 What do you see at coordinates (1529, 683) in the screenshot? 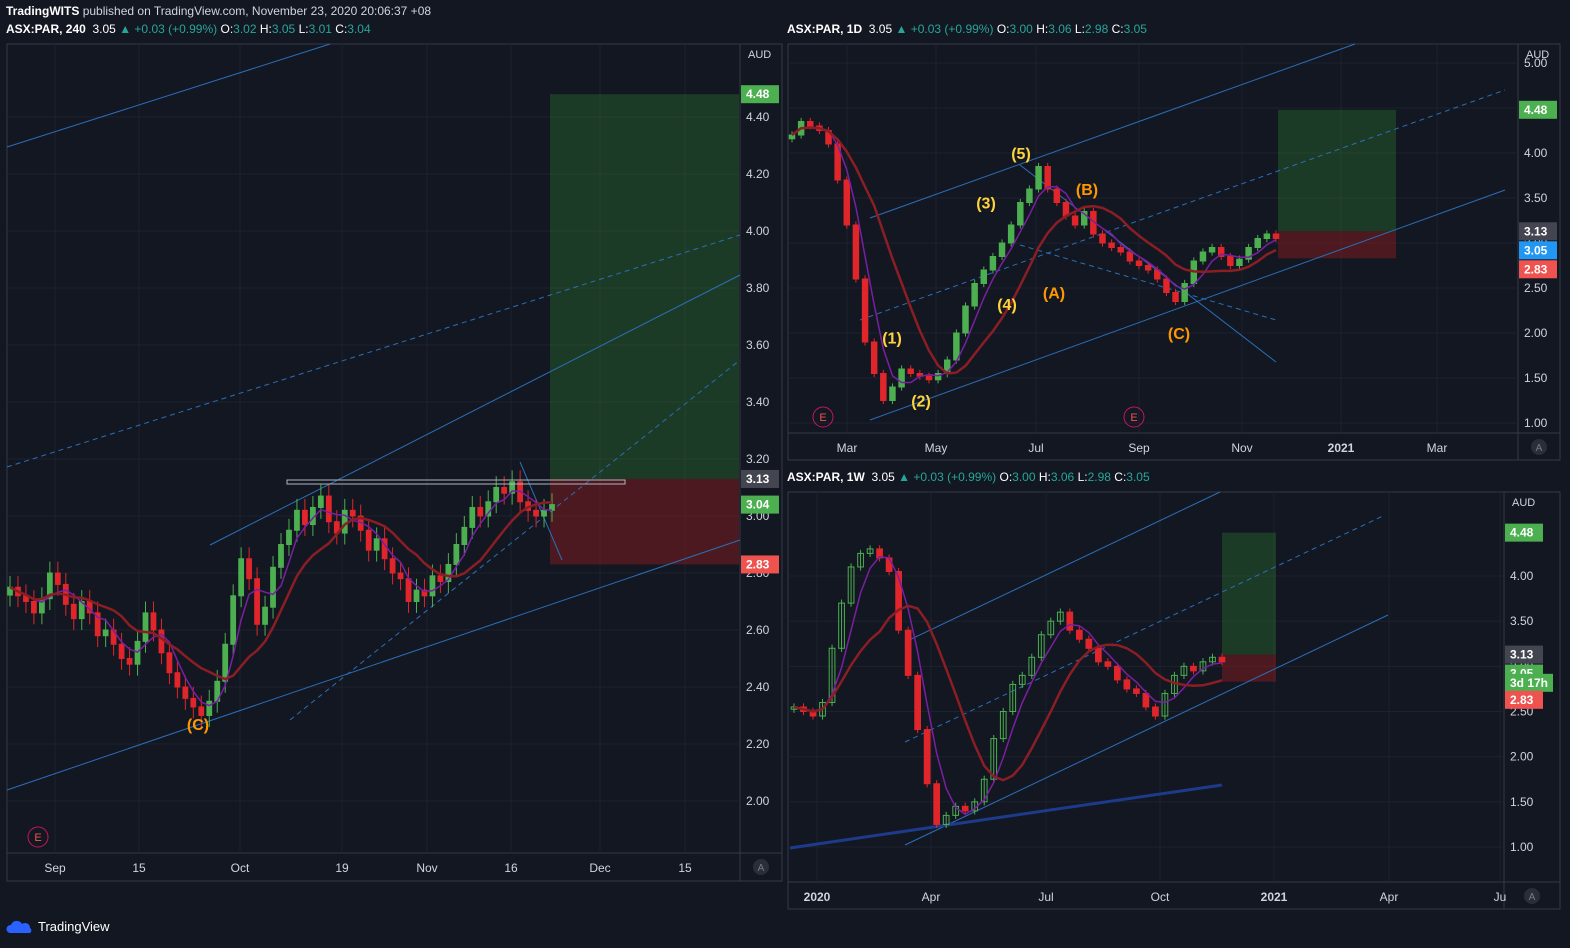
I see `price-label: 3d 17h` at bounding box center [1529, 683].